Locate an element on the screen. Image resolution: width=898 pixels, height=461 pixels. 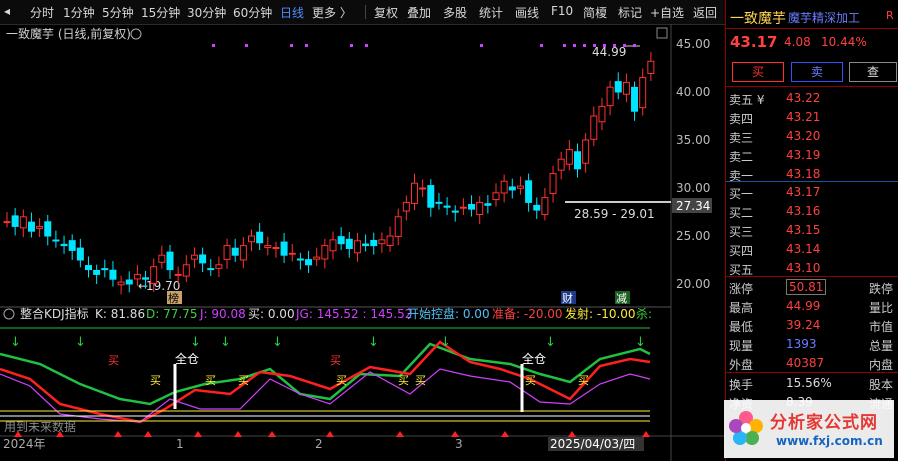
signal-dots is located at coordinates (424, 45).